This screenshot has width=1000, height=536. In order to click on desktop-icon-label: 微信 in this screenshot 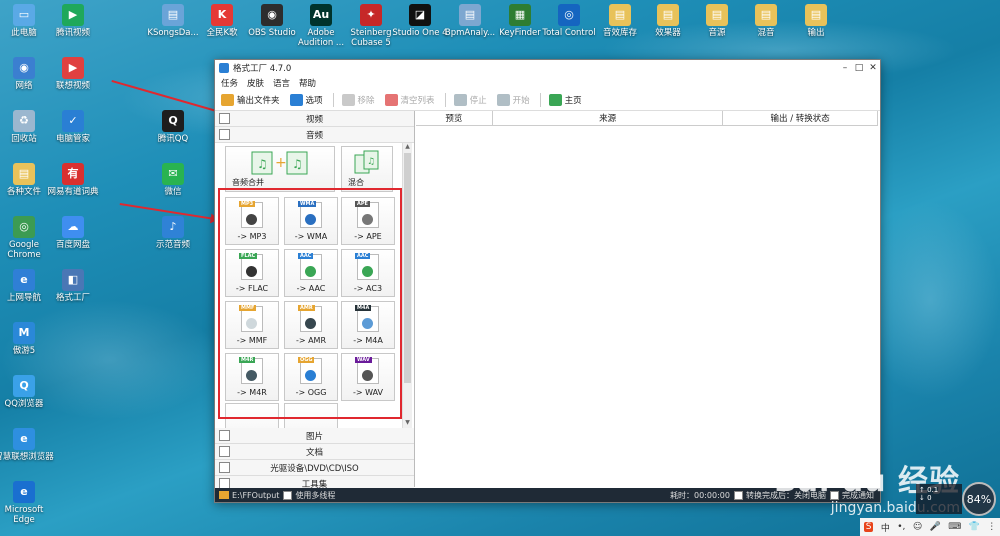, I will do `click(173, 192)`.